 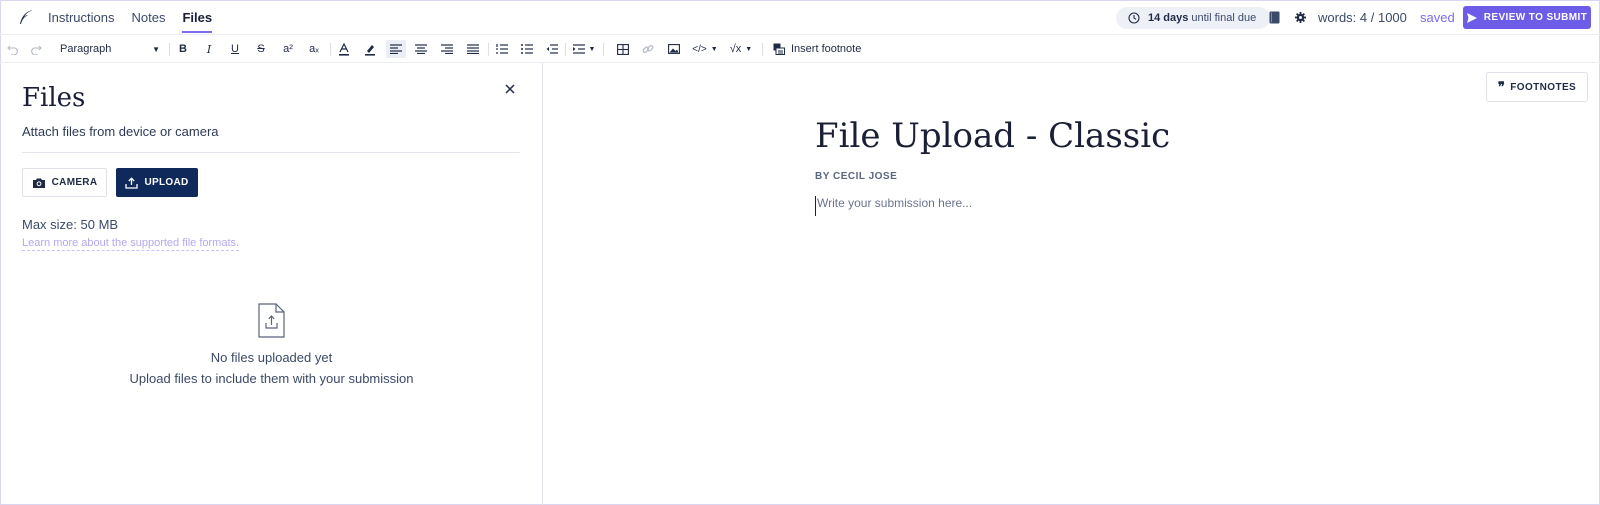 I want to click on align-right-icon, so click(x=447, y=49).